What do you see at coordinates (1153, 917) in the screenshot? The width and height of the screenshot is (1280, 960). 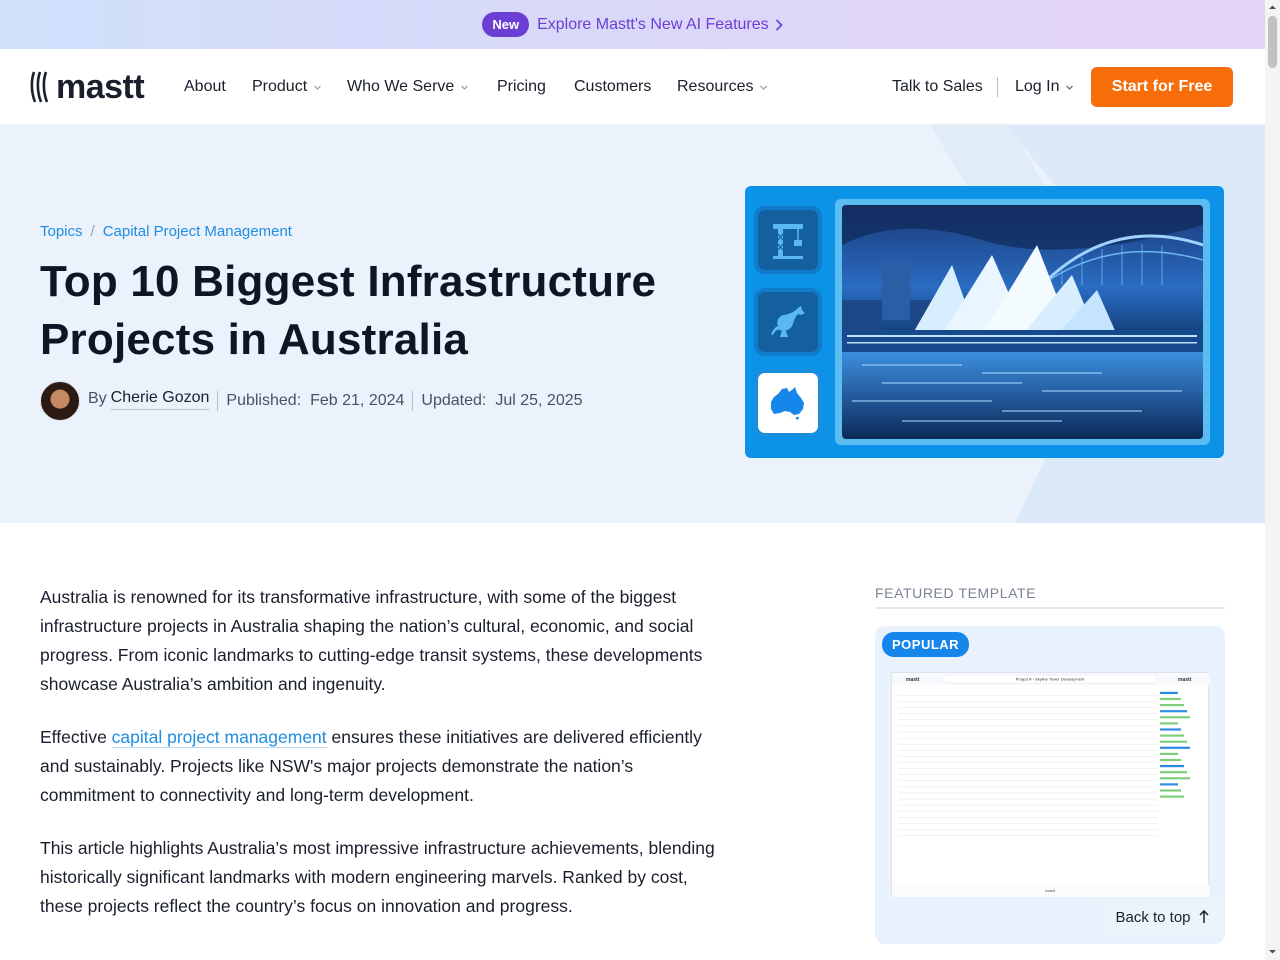 I see `back-to-top-label: Back to top` at bounding box center [1153, 917].